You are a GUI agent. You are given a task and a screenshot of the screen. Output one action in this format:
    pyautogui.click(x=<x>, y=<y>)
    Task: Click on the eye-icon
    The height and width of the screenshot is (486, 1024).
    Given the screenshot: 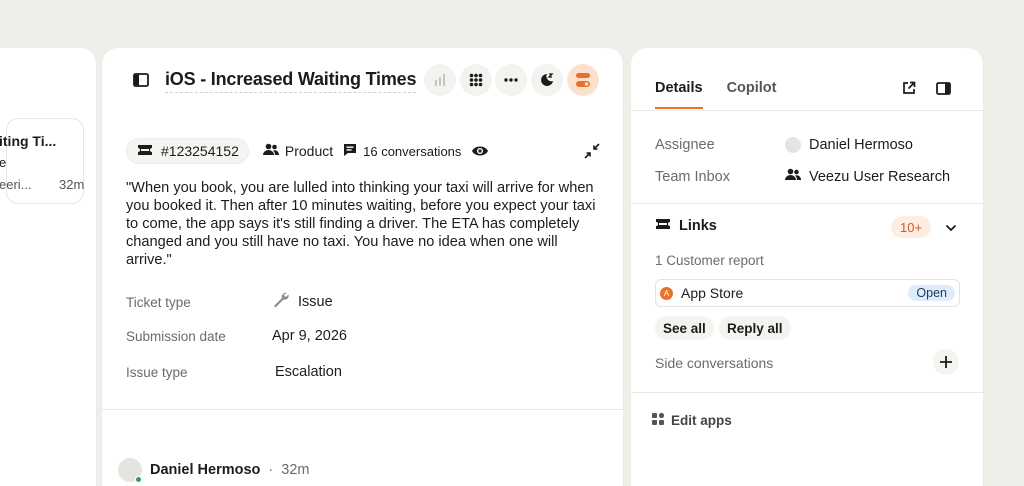 What is the action you would take?
    pyautogui.click(x=480, y=151)
    